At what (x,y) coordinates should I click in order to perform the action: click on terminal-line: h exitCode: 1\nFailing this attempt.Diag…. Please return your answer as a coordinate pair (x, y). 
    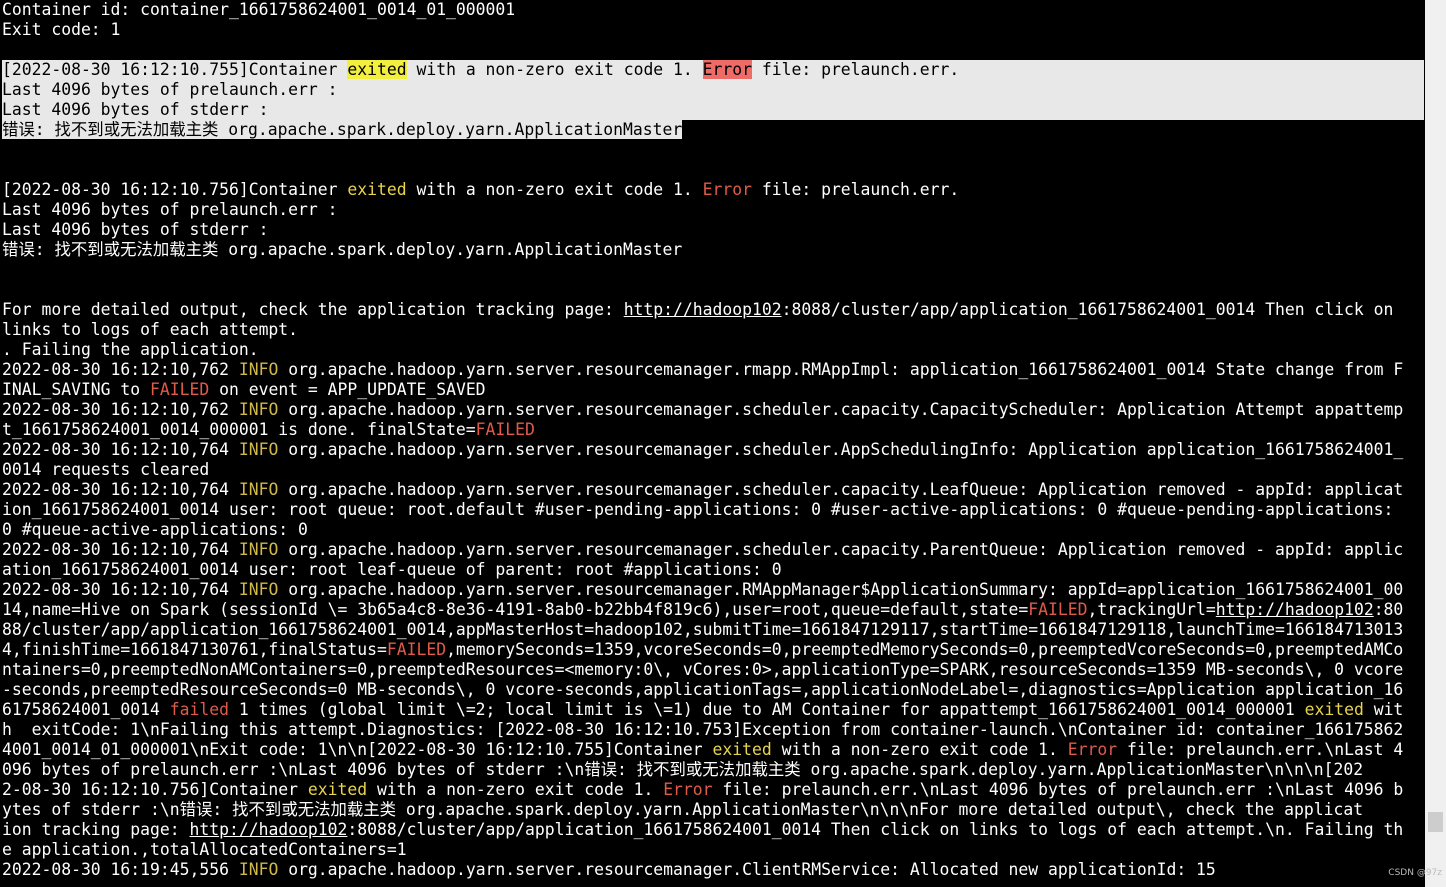
    Looking at the image, I should click on (713, 730).